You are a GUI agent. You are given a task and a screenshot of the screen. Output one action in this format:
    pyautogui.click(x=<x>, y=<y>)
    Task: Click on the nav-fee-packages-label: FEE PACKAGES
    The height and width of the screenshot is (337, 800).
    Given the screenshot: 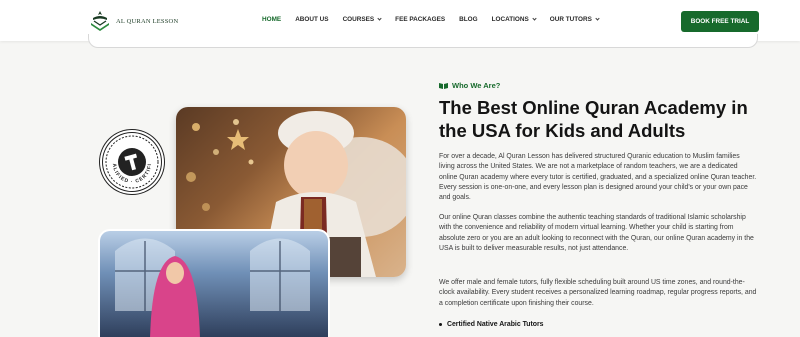 What is the action you would take?
    pyautogui.click(x=420, y=19)
    